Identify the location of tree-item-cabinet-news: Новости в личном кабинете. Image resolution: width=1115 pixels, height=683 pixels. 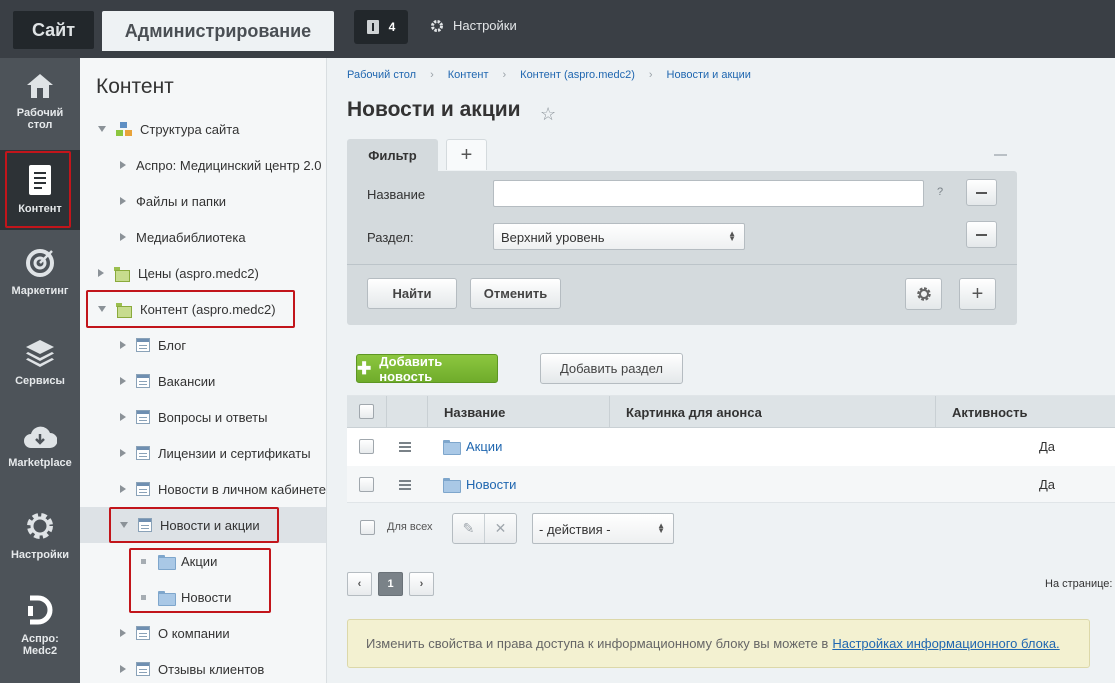
(203, 489).